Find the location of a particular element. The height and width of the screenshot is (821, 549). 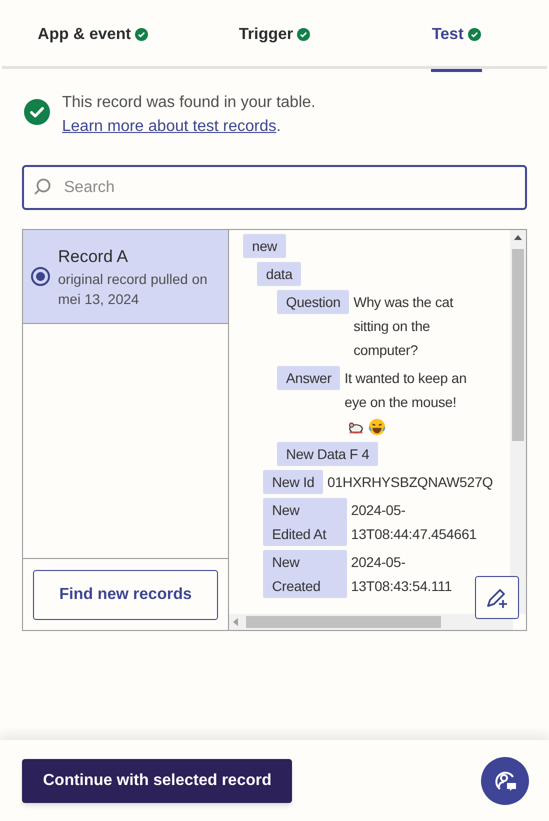

field-key: New Edited At is located at coordinates (305, 522).